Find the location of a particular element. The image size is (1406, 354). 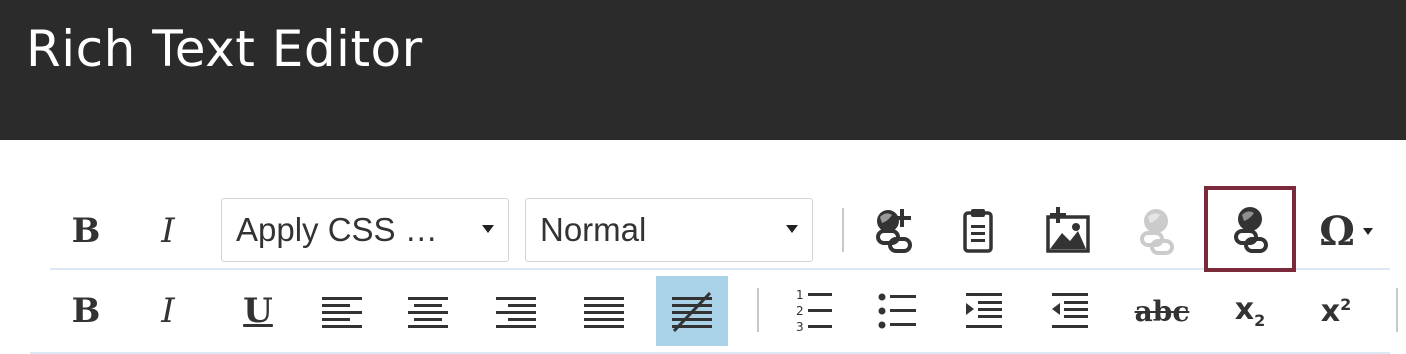

align-center-button is located at coordinates (428, 311).